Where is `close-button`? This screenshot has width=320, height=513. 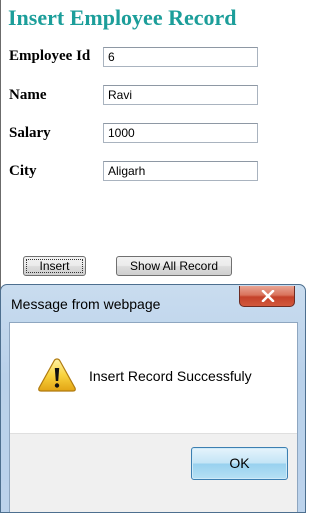
close-button is located at coordinates (267, 296).